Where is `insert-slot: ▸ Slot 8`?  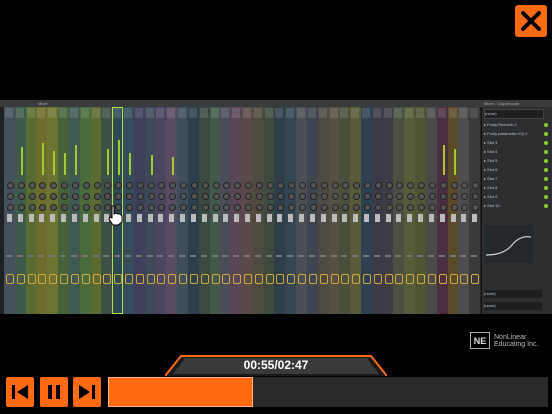 insert-slot: ▸ Slot 8 is located at coordinates (513, 188).